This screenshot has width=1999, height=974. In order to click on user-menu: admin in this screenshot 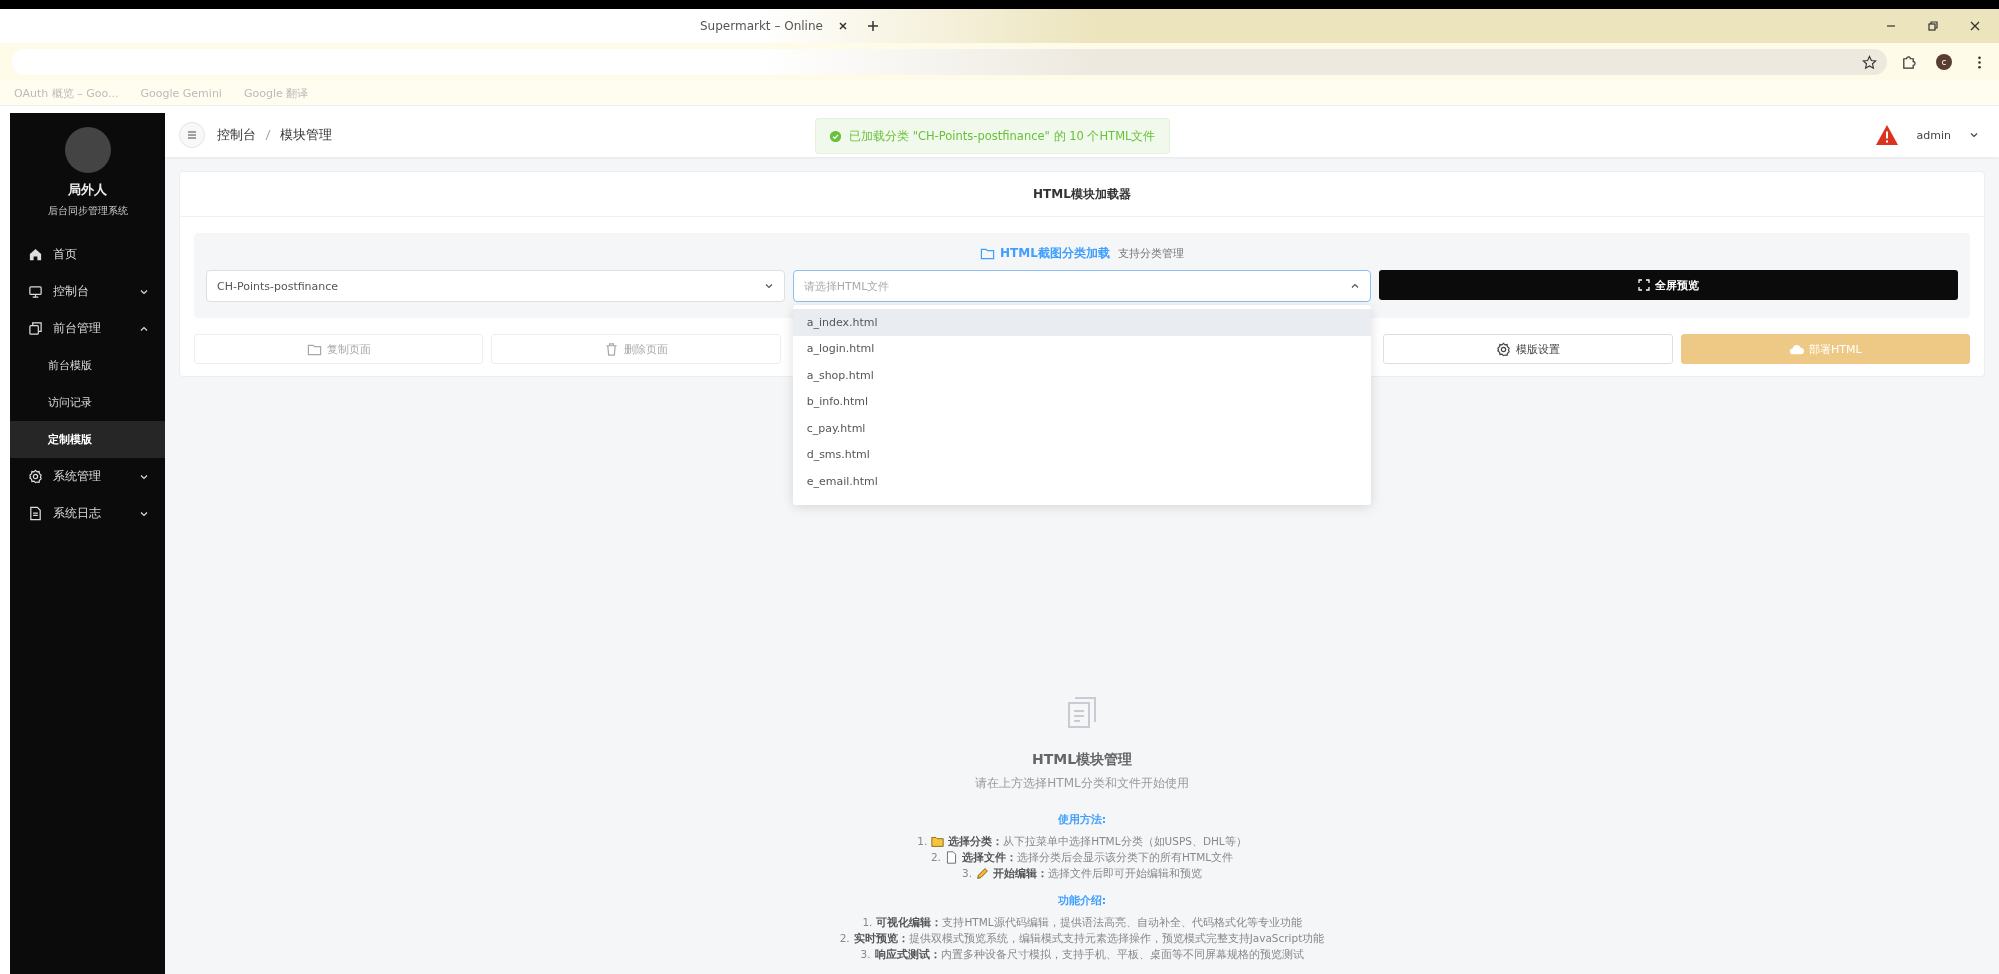, I will do `click(1933, 135)`.